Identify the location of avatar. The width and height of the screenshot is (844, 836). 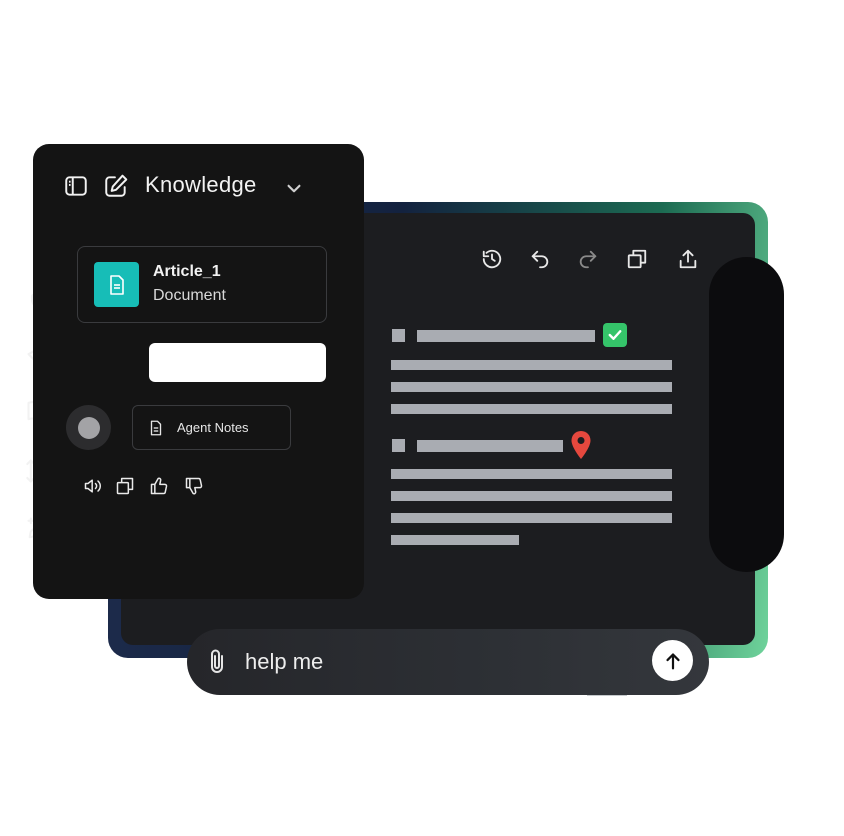
(88, 427).